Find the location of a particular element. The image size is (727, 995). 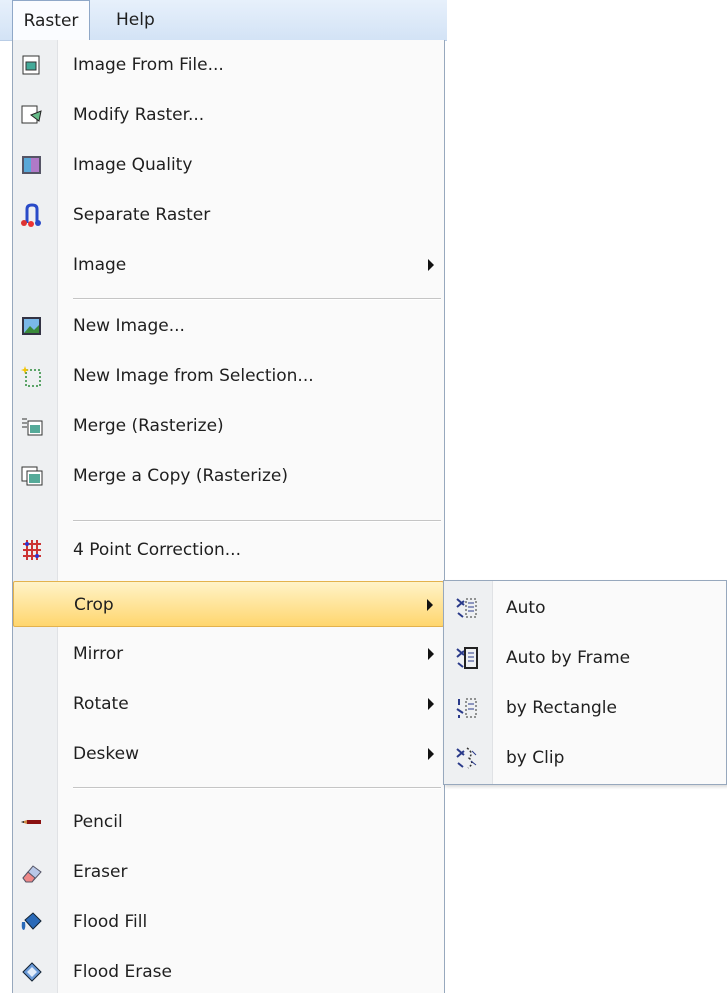

crop-auto-by-frame-icon is located at coordinates (467, 658).